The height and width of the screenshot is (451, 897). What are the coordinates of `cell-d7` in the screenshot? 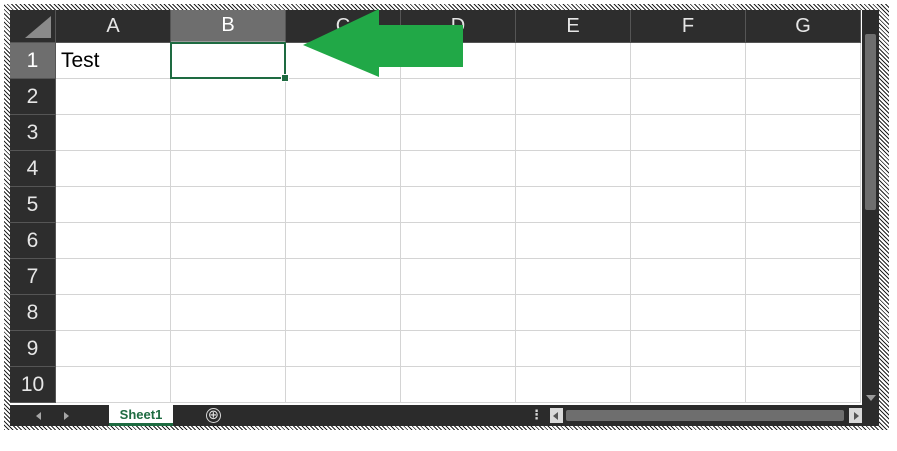 It's located at (458, 277).